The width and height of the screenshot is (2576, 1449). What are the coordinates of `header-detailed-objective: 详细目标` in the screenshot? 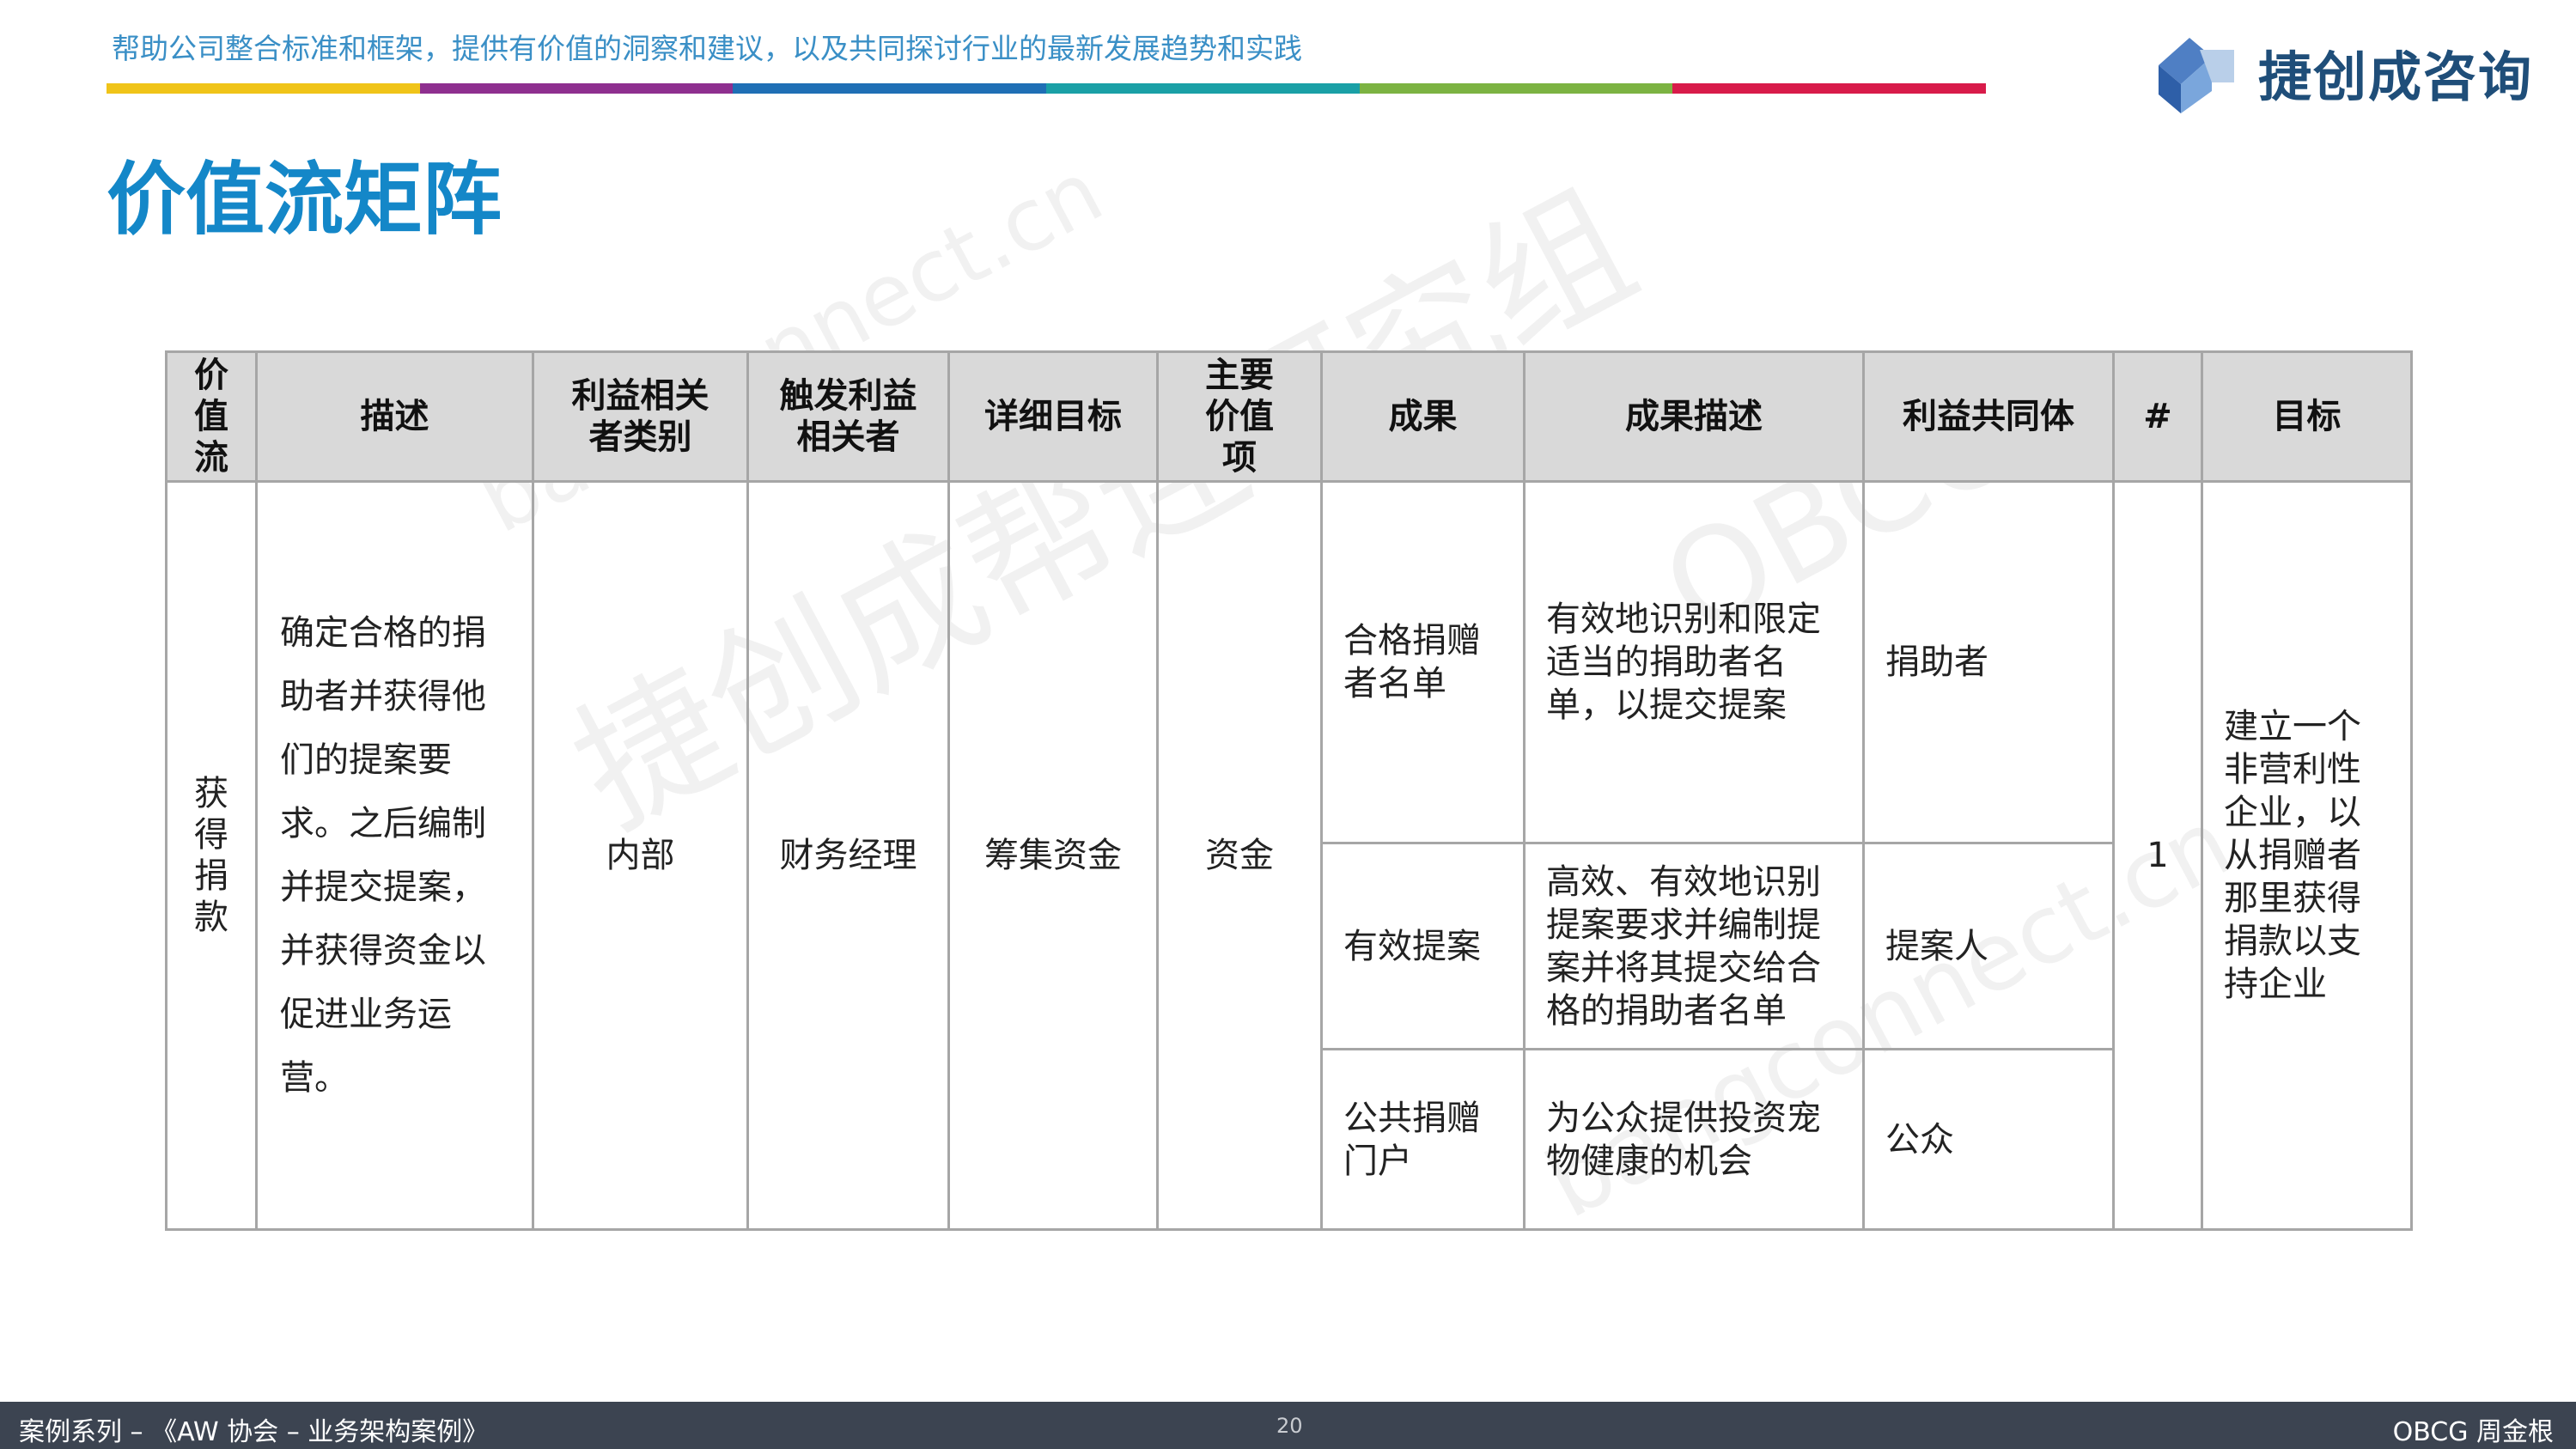 It's located at (1053, 416).